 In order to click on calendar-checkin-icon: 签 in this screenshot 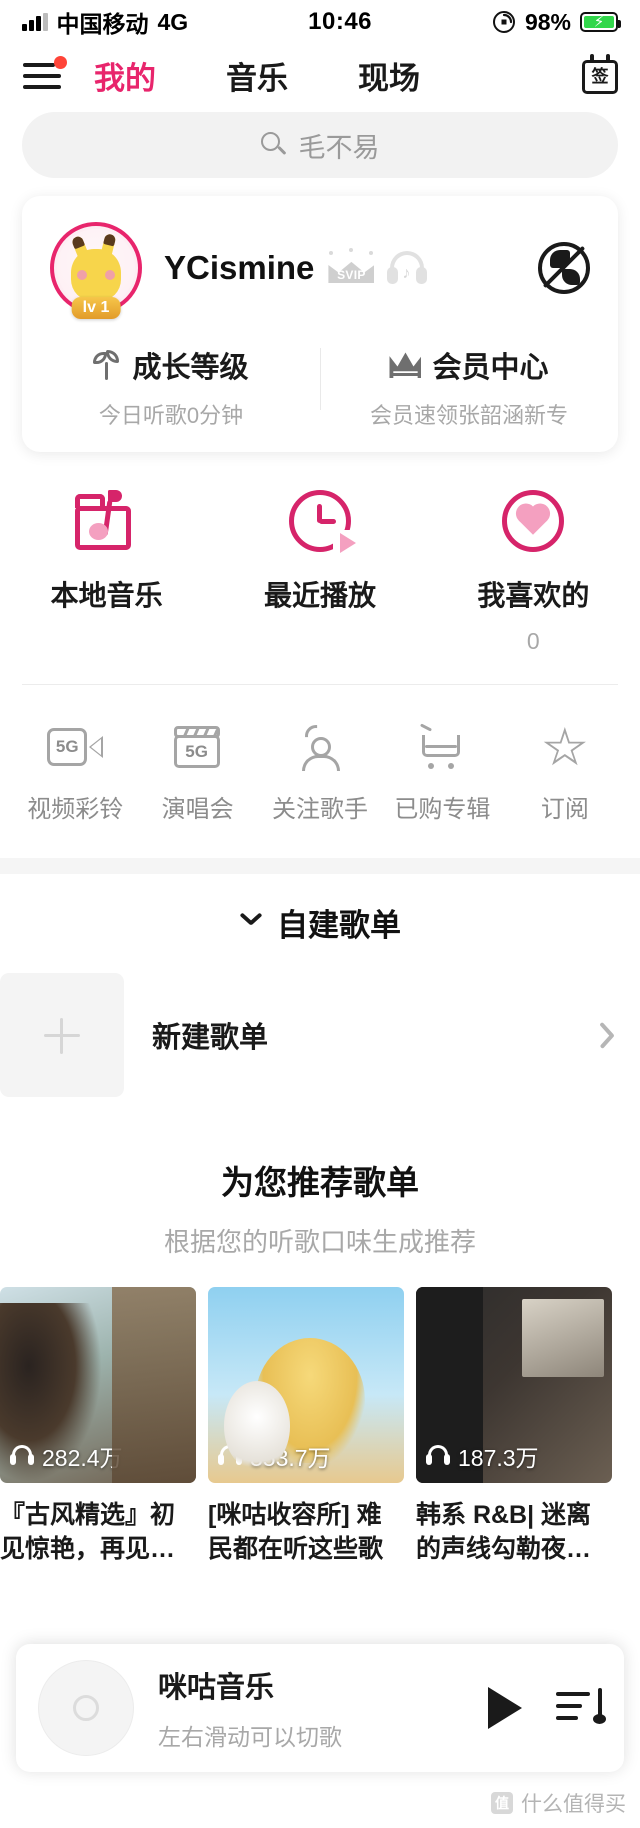, I will do `click(600, 75)`.